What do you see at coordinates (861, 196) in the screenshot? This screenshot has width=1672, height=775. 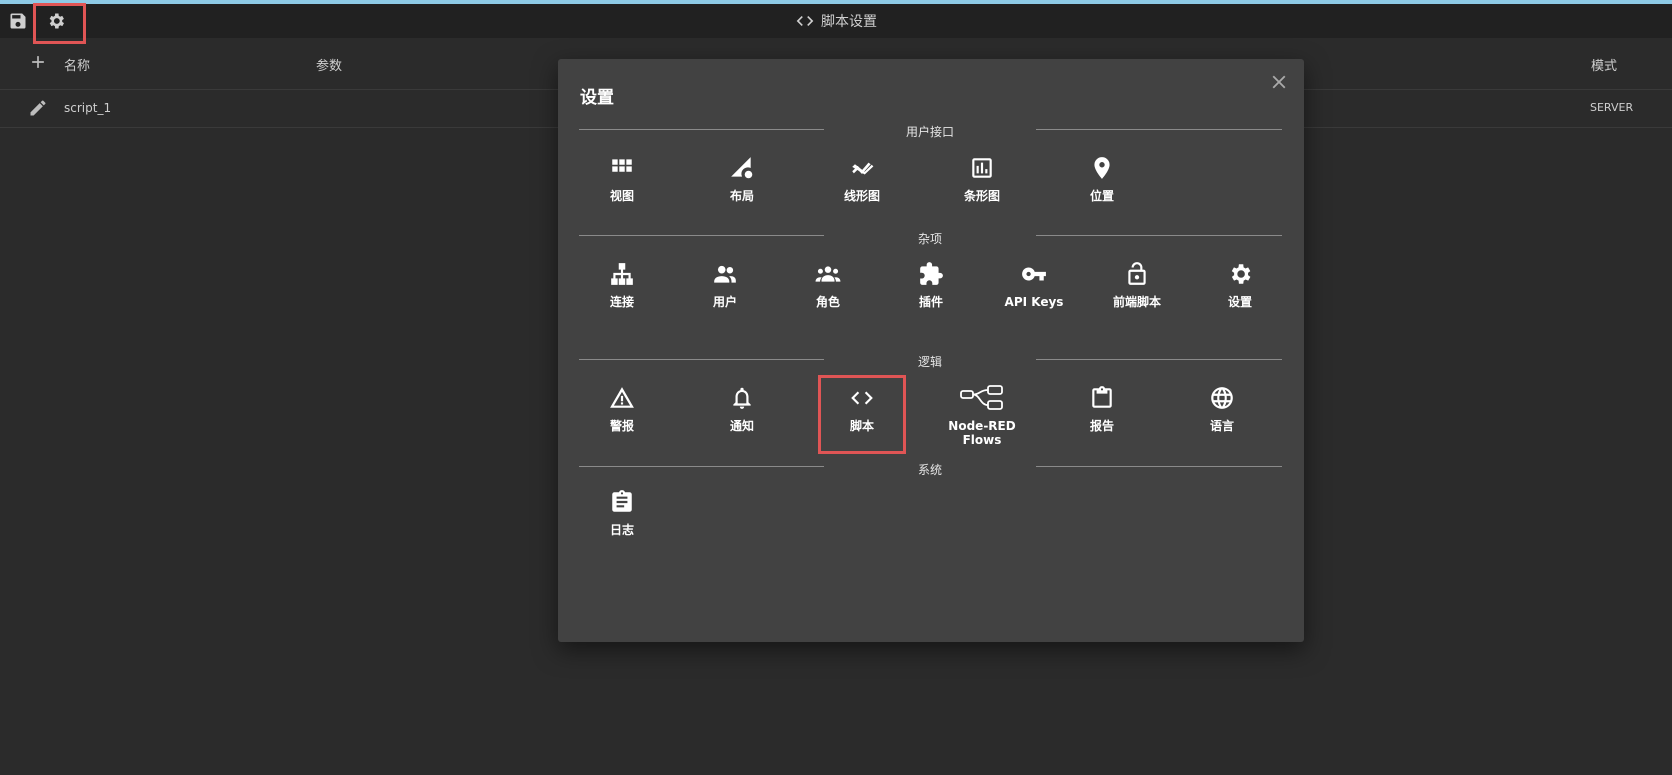 I see `tile-label: 线形图` at bounding box center [861, 196].